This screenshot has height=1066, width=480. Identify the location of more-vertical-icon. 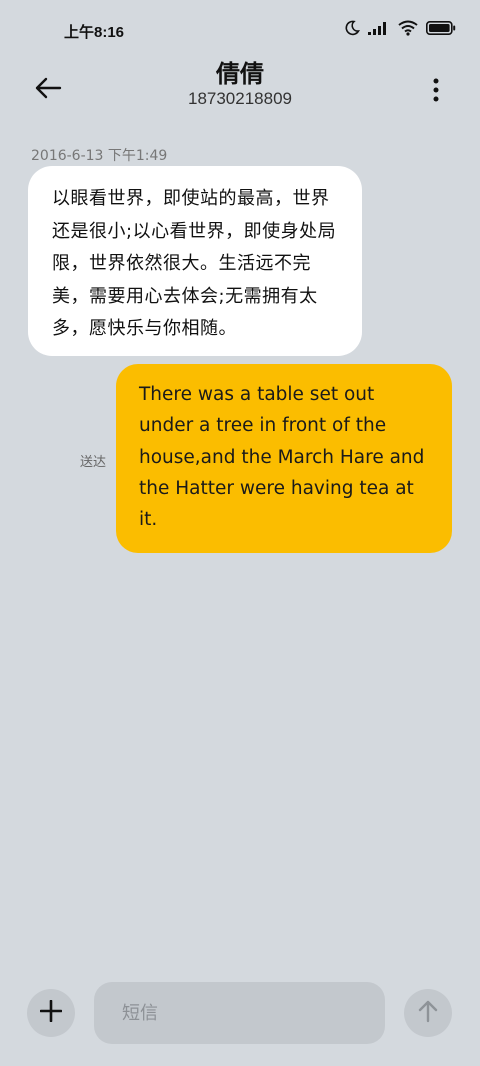
(436, 92).